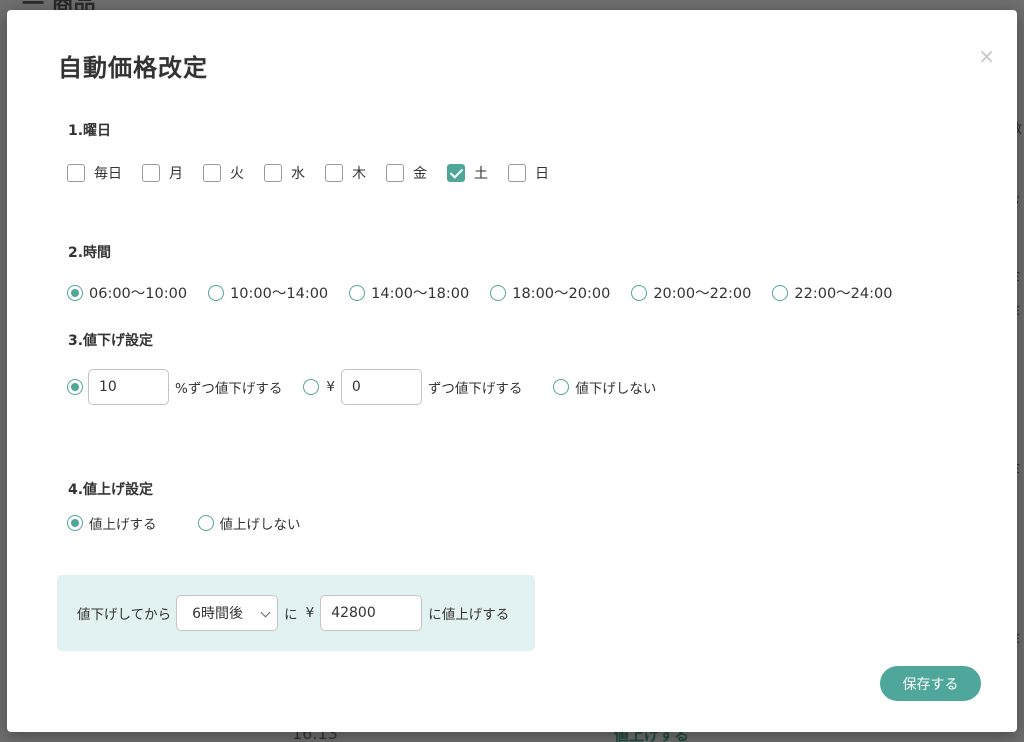  Describe the element at coordinates (406, 173) in the screenshot. I see `weekday-checkbox-fri: 金` at that location.